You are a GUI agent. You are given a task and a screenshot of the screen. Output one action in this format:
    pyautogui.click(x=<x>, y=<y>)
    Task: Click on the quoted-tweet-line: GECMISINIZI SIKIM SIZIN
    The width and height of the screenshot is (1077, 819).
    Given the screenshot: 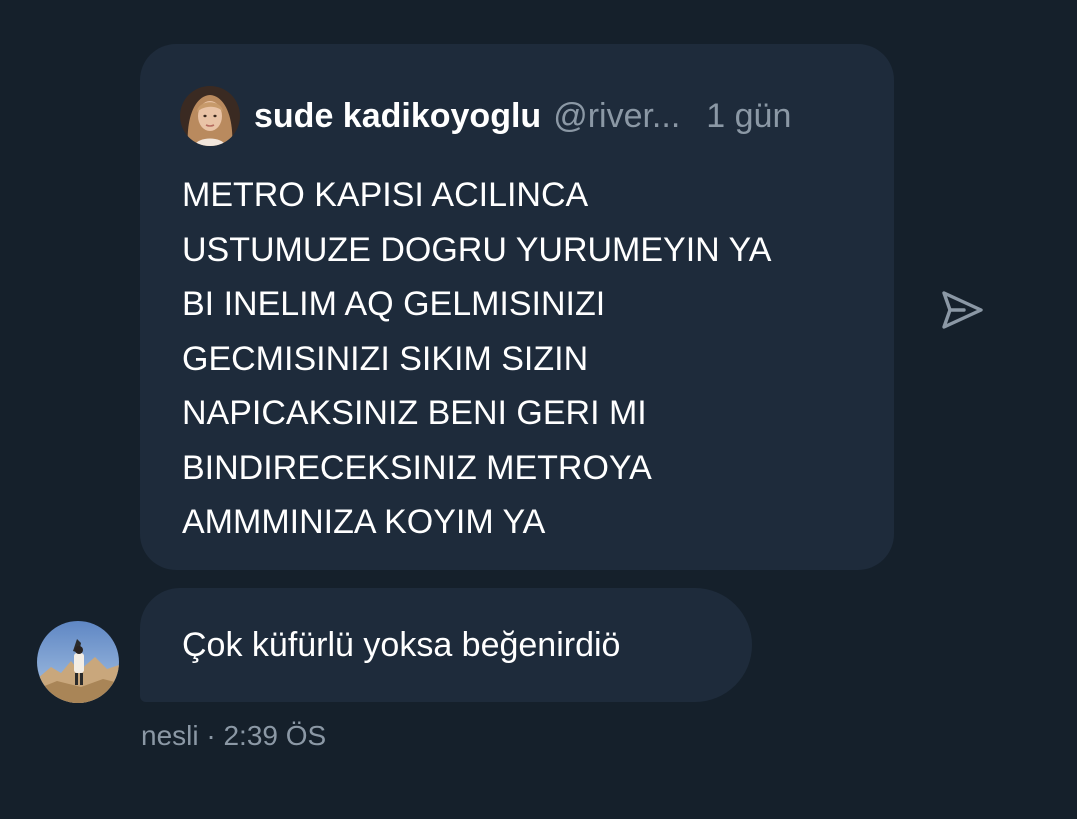 What is the action you would take?
    pyautogui.click(x=385, y=358)
    